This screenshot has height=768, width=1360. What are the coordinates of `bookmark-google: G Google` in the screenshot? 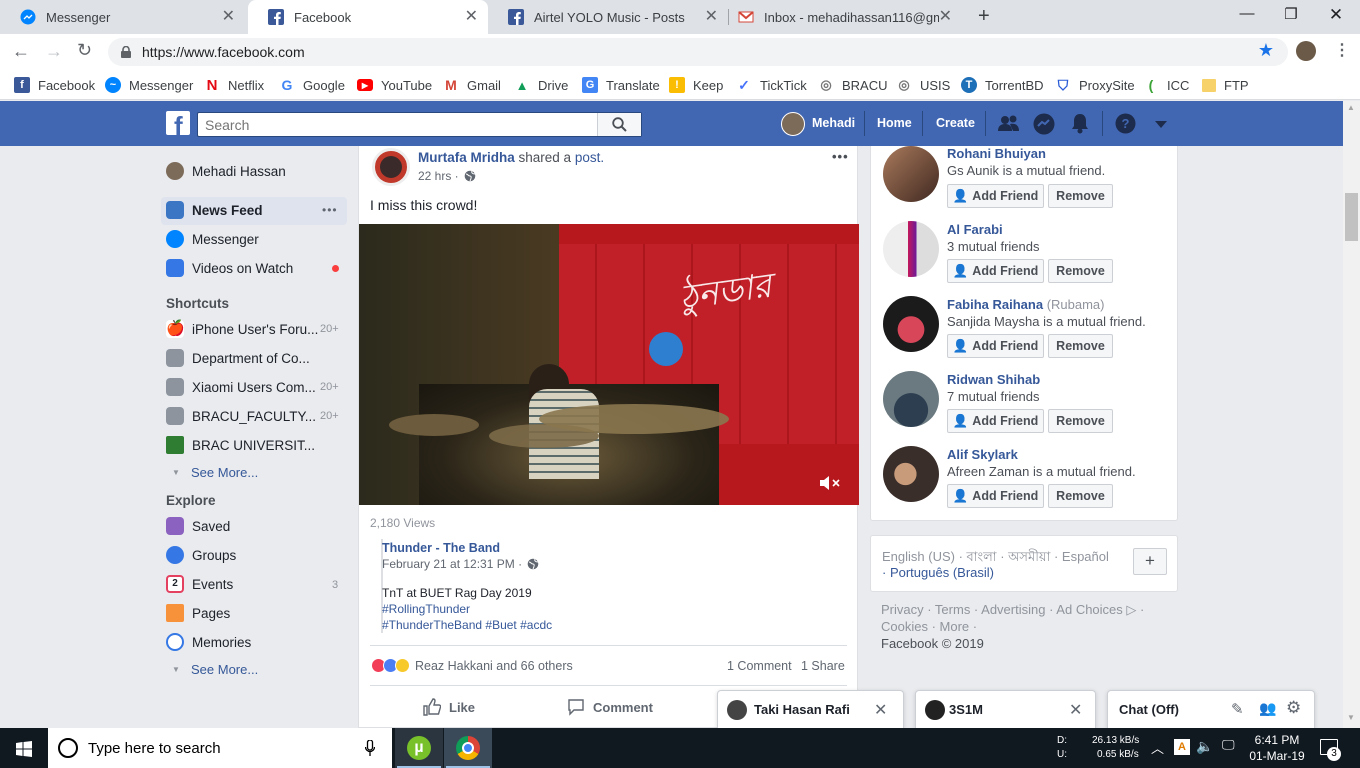 It's located at (312, 85).